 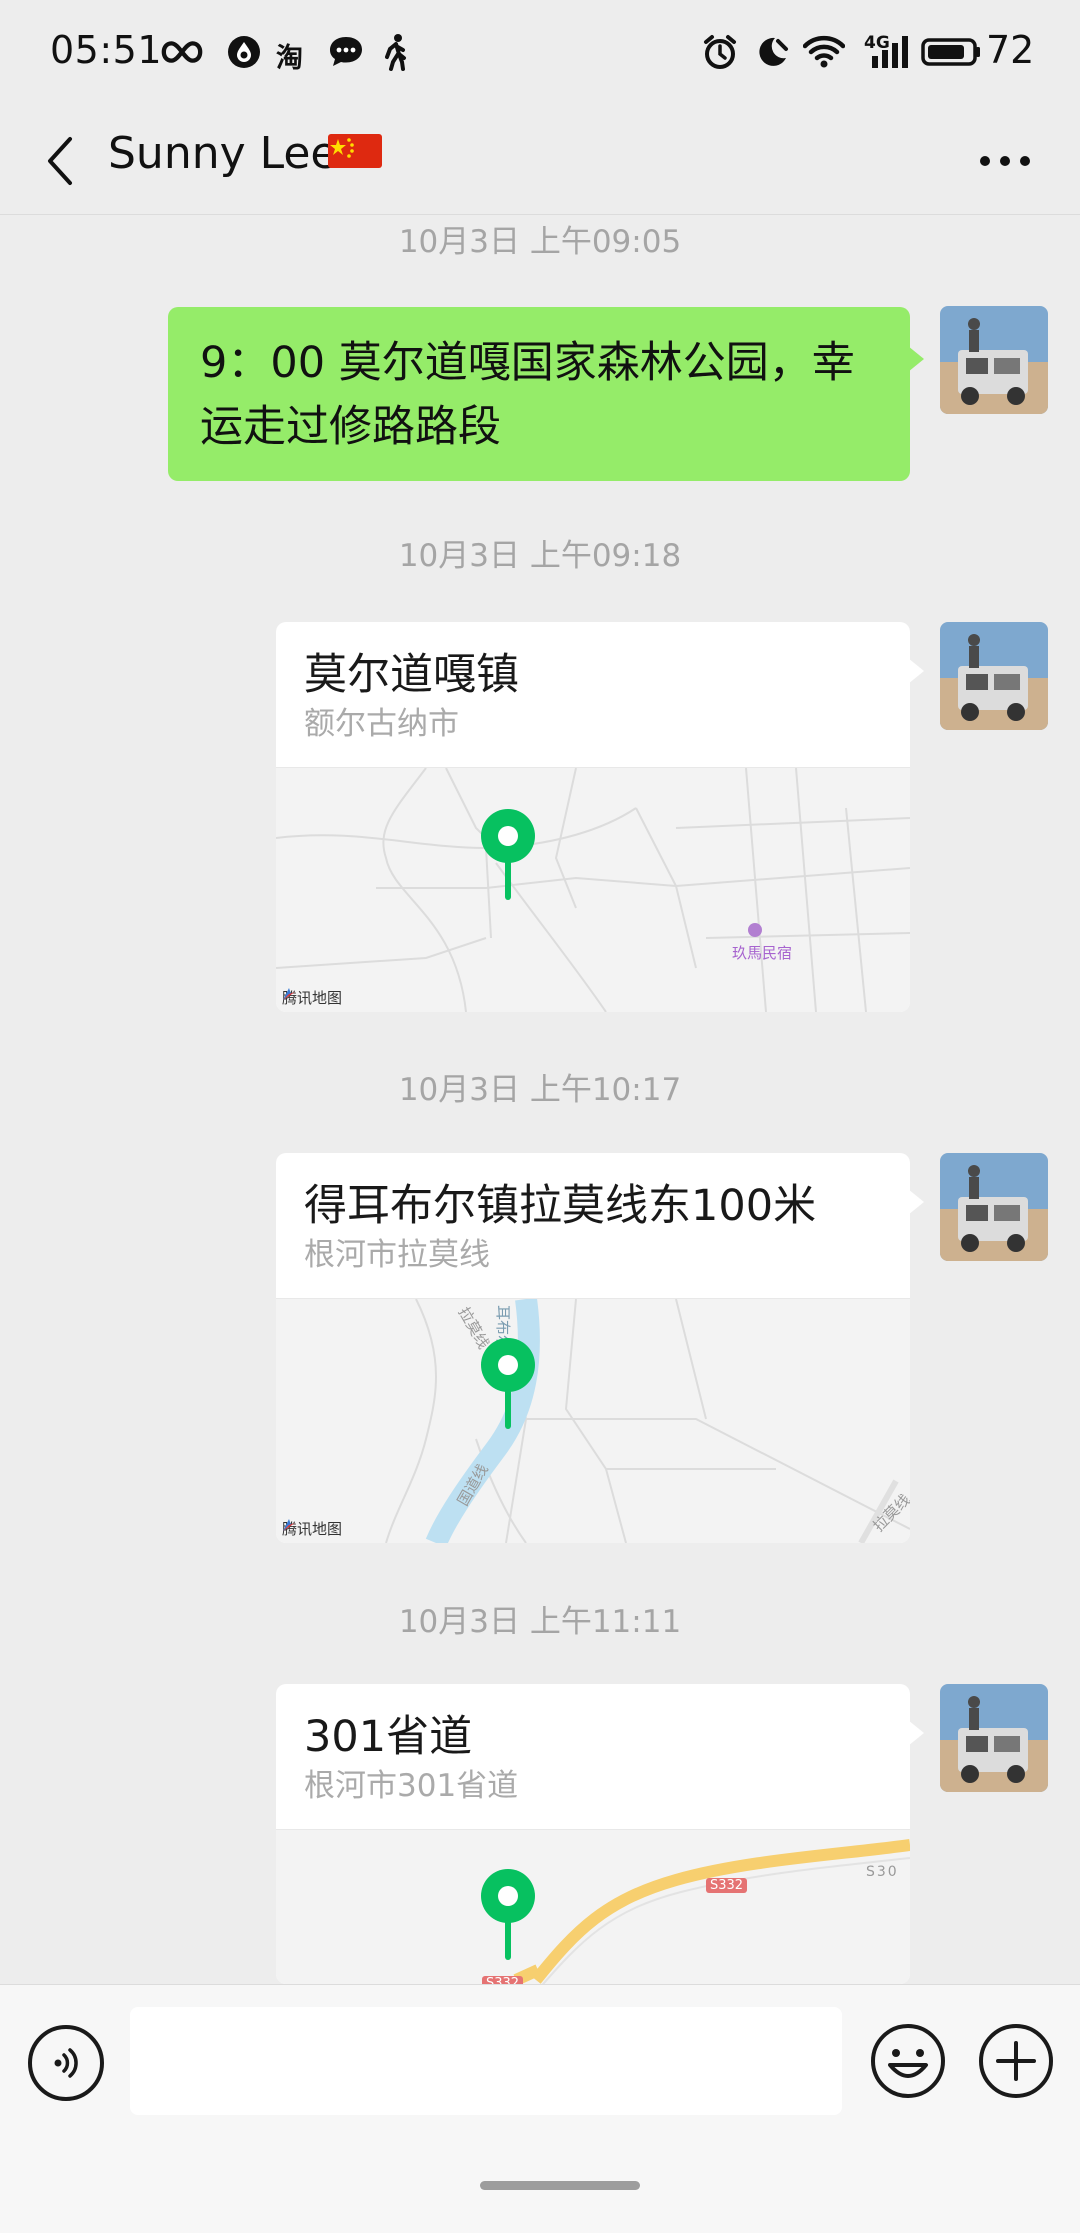 I want to click on more-horizontal-icon, so click(x=1005, y=161).